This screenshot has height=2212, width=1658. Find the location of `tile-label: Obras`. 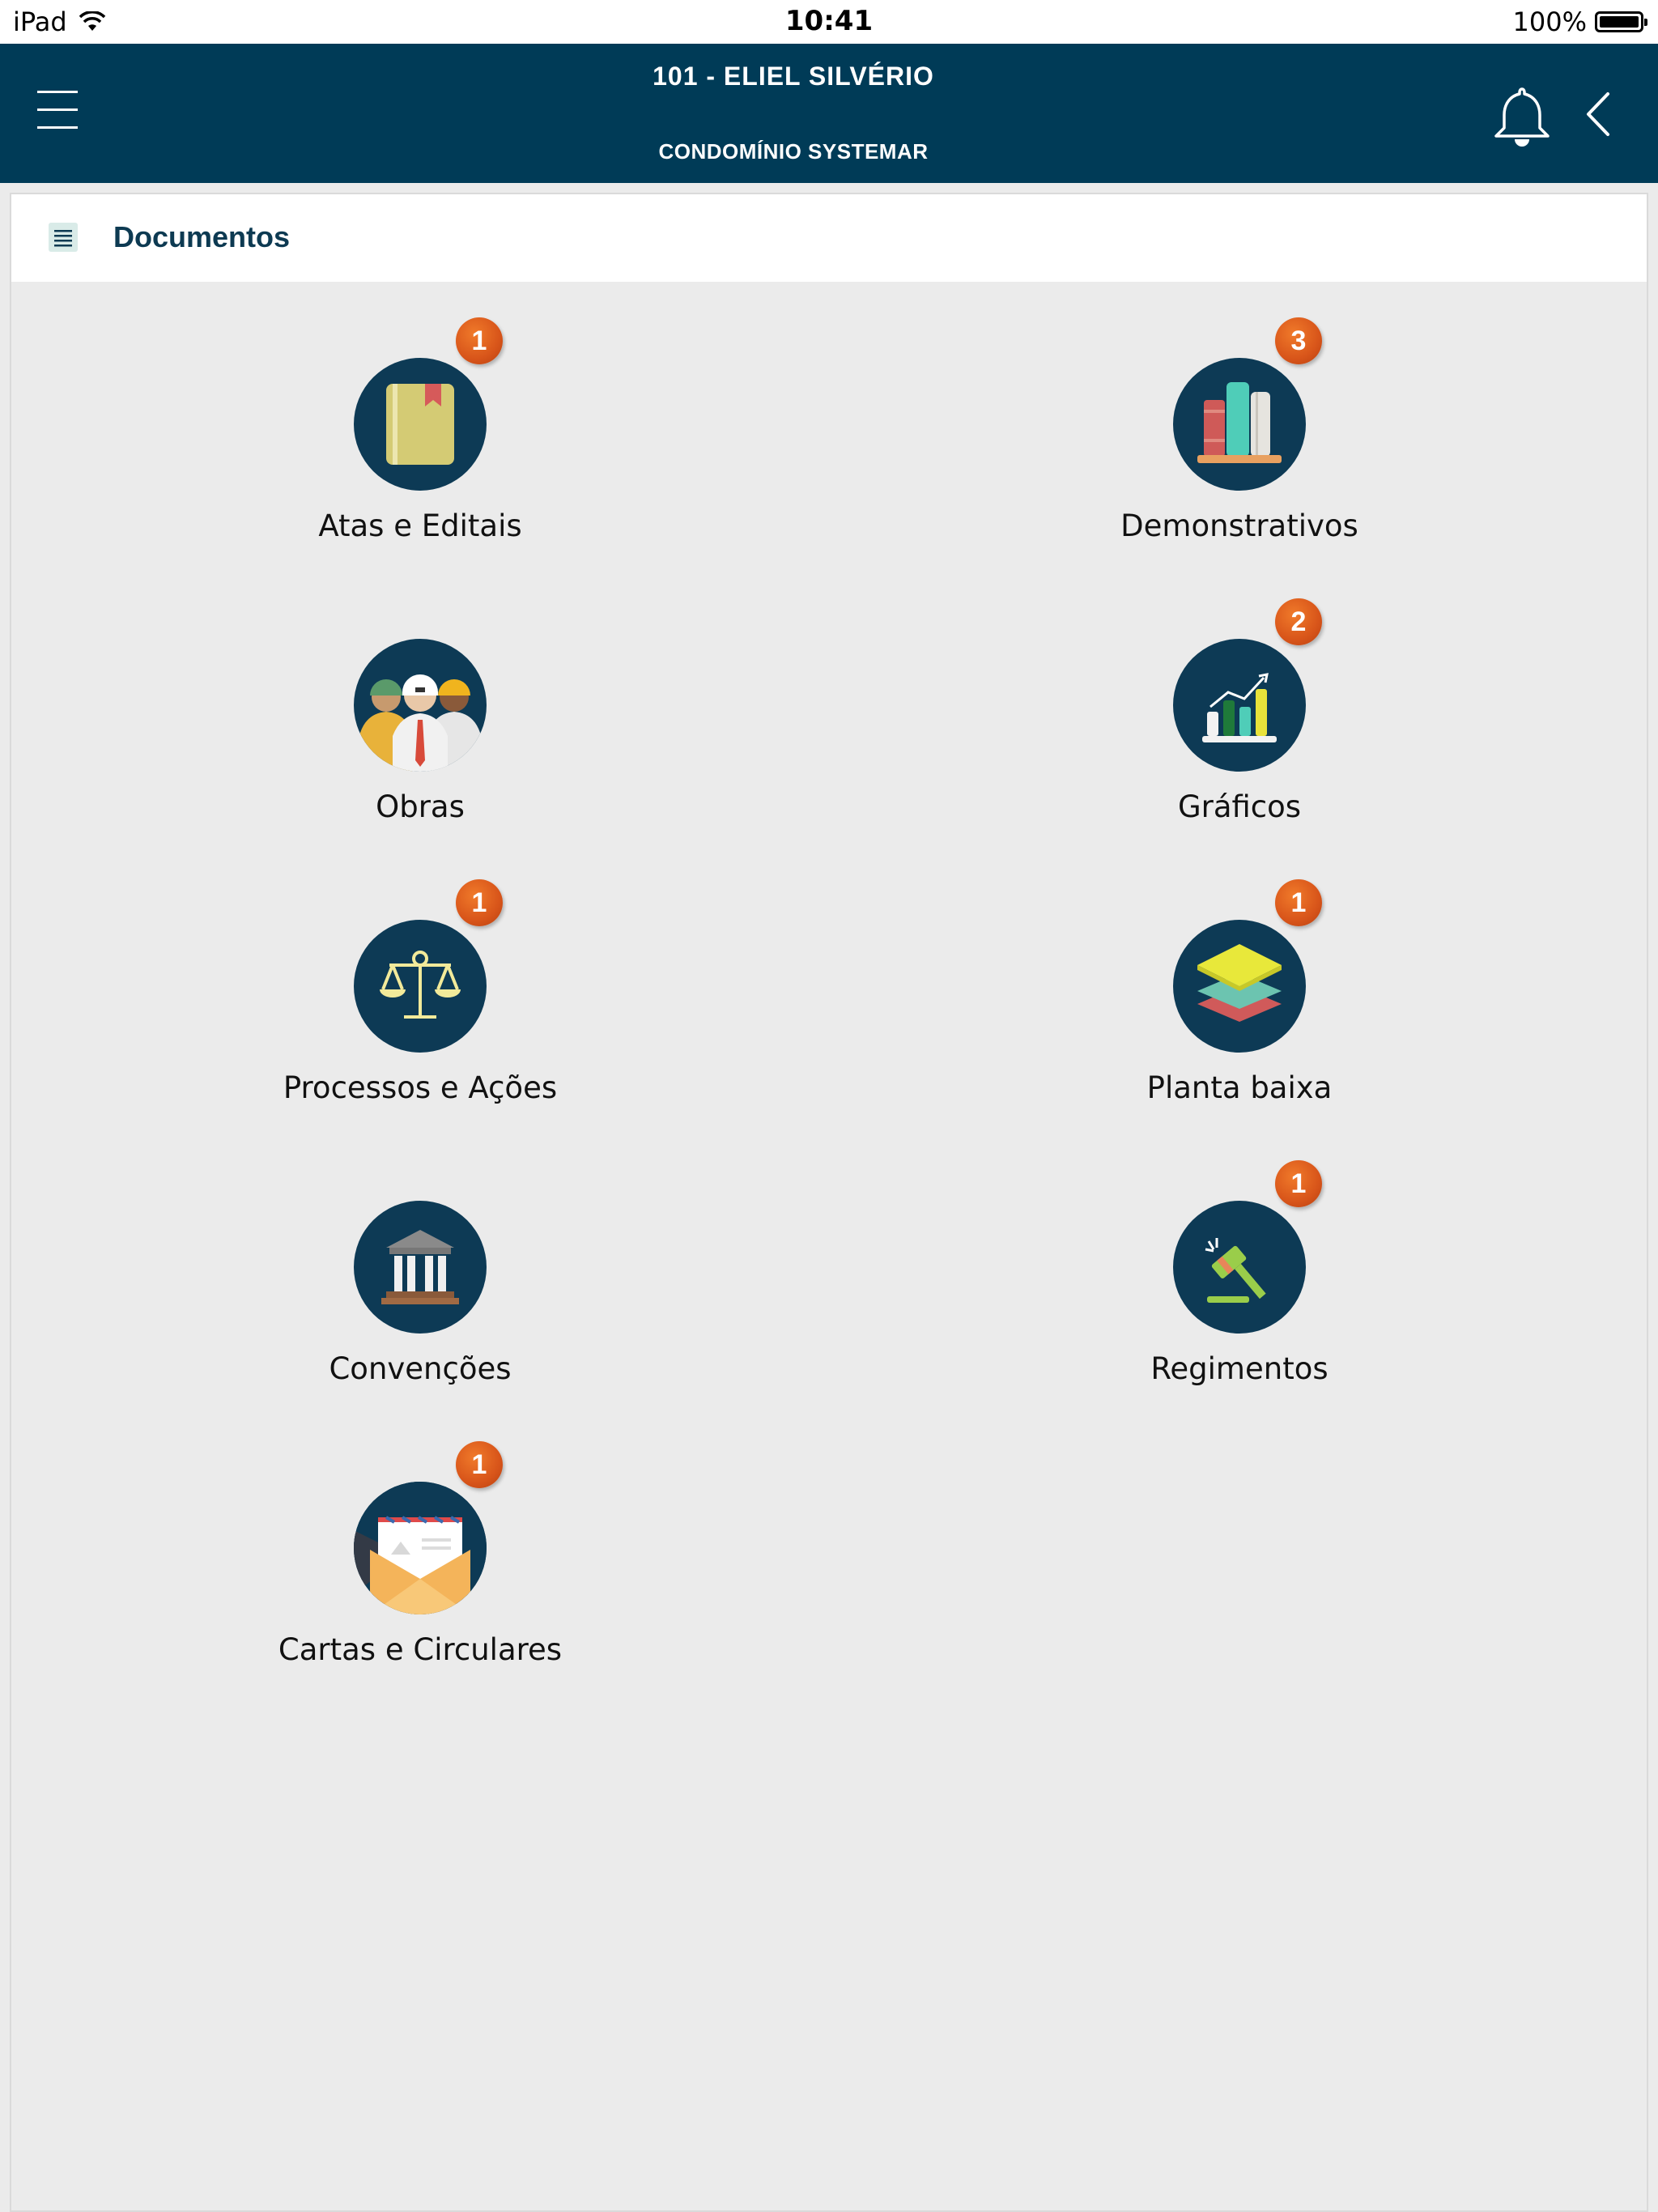

tile-label: Obras is located at coordinates (420, 807).